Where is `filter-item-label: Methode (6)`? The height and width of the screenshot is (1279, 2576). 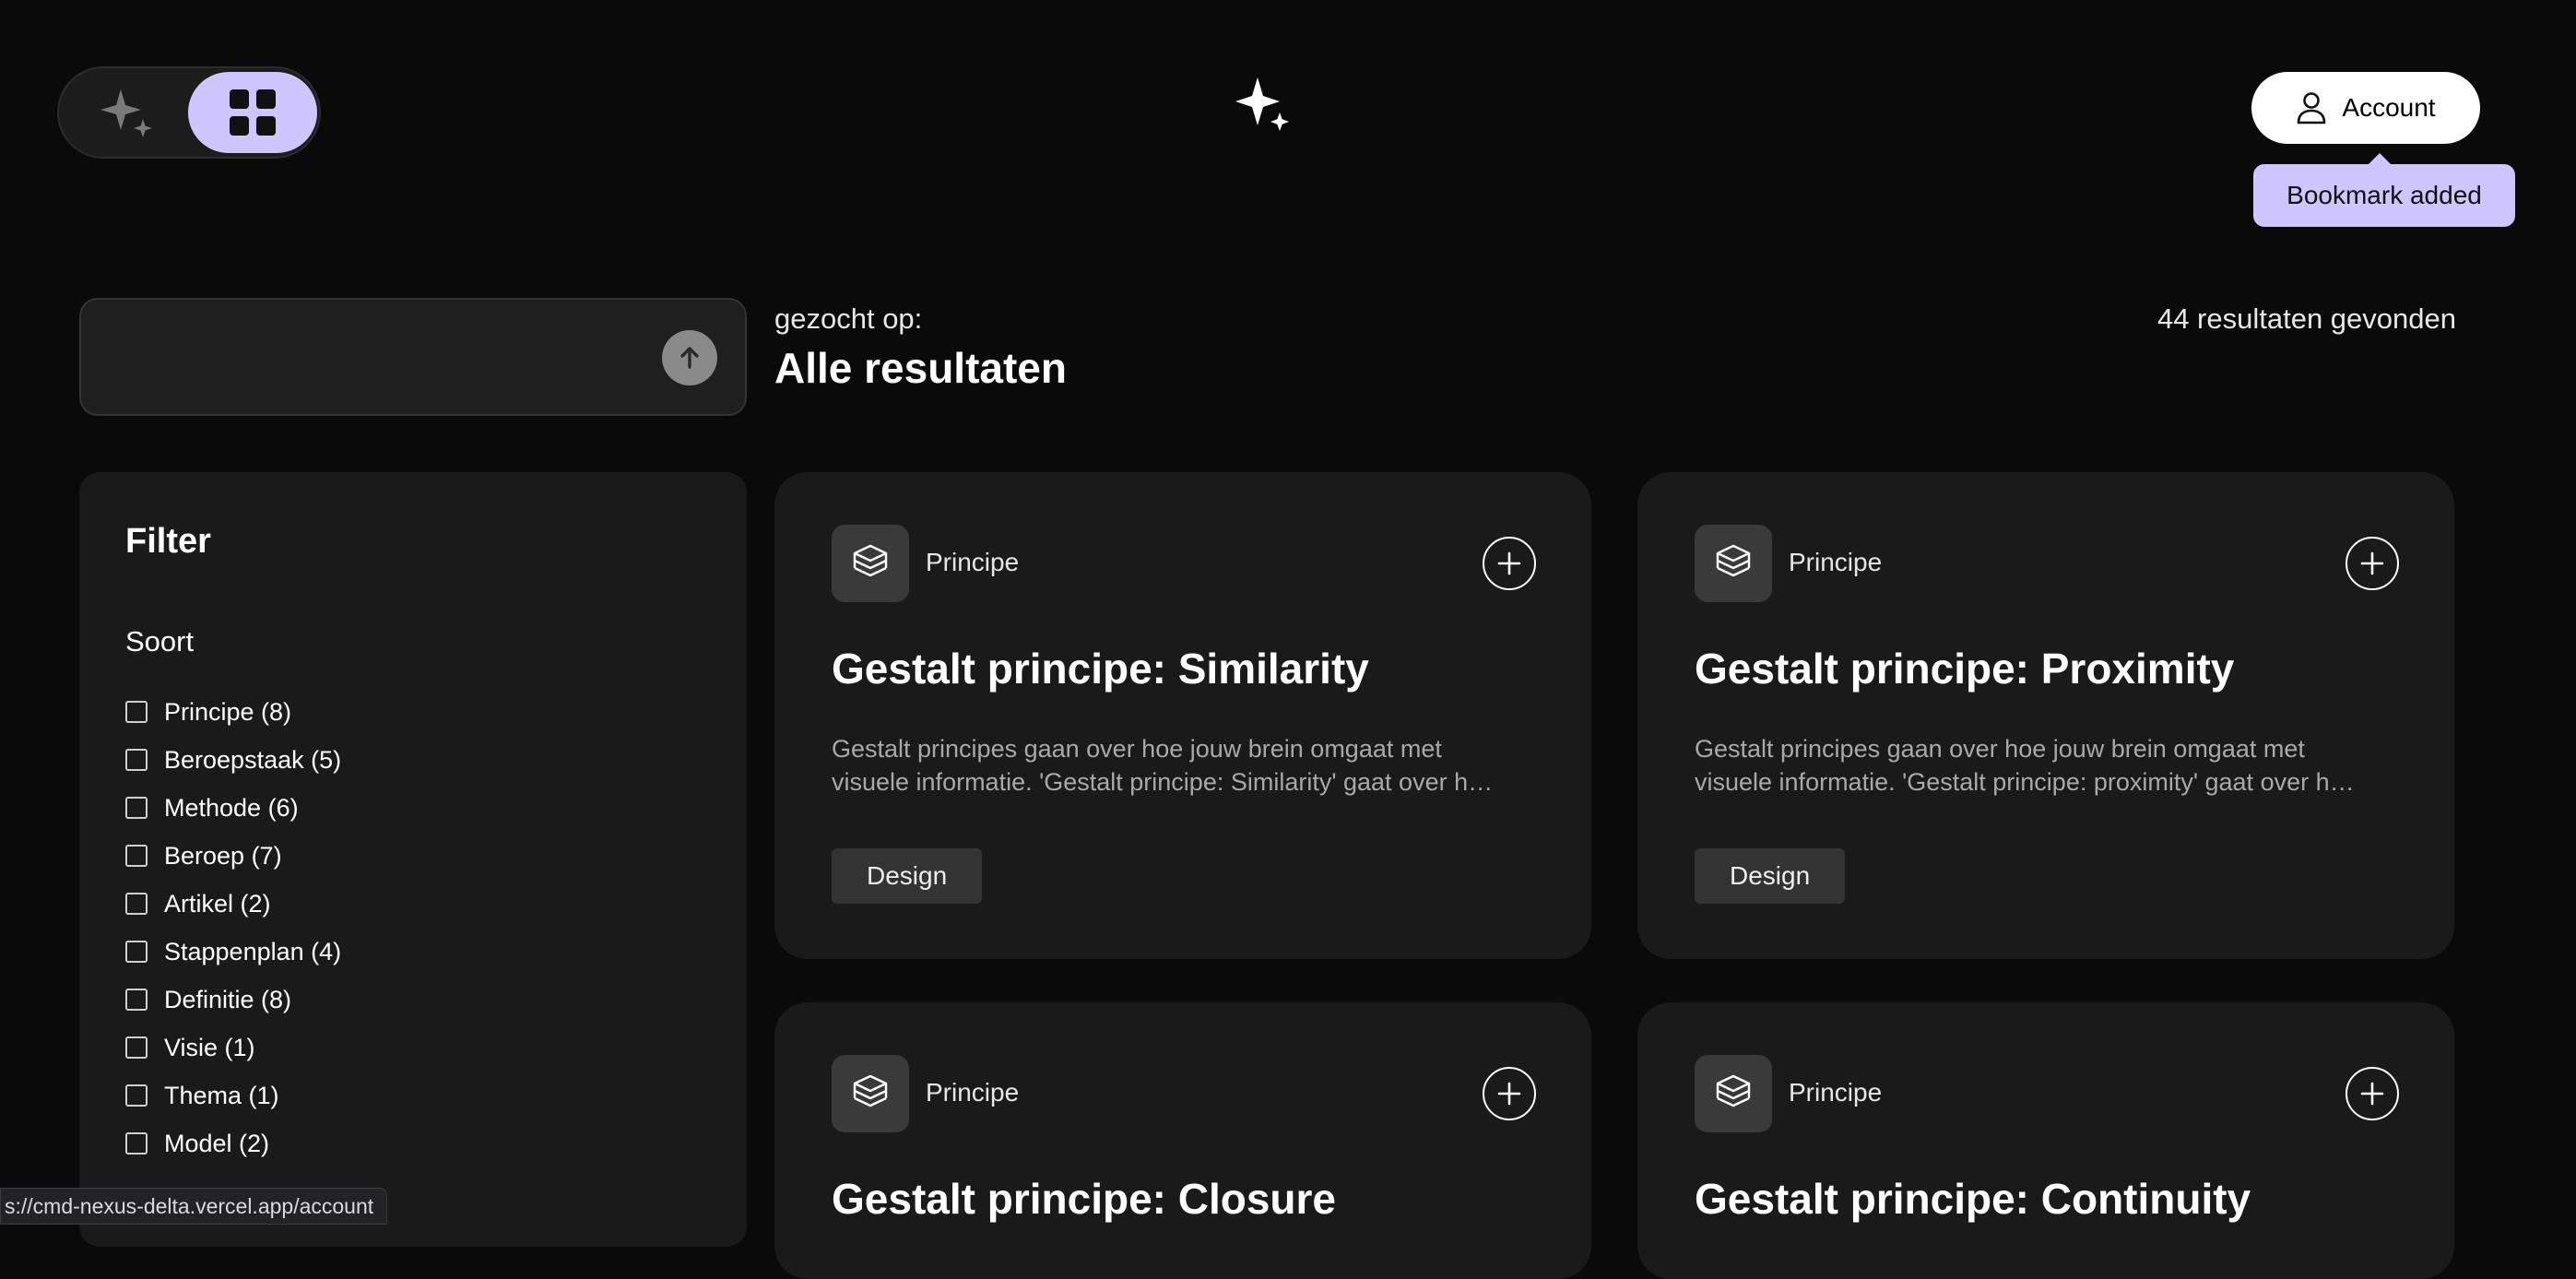 filter-item-label: Methode (6) is located at coordinates (231, 808).